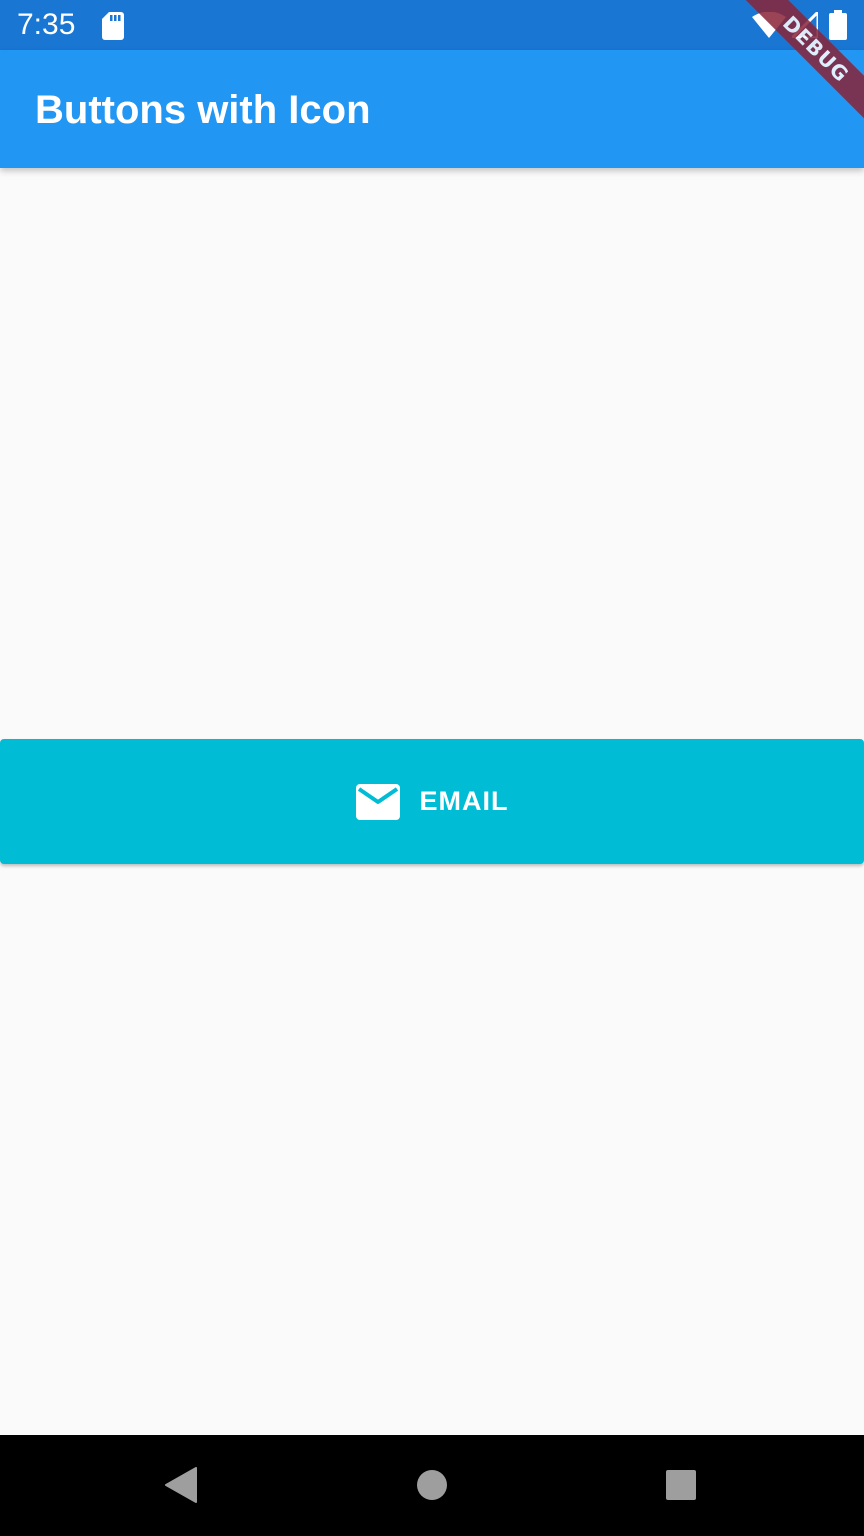  I want to click on status-time: 7:35, so click(46, 24).